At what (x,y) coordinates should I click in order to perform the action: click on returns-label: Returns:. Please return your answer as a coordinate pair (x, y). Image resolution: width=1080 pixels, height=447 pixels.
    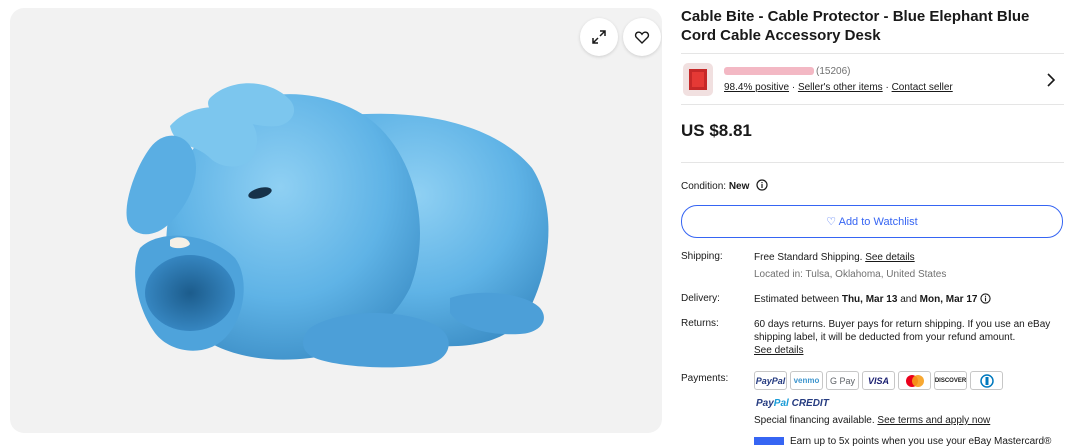
    Looking at the image, I should click on (700, 323).